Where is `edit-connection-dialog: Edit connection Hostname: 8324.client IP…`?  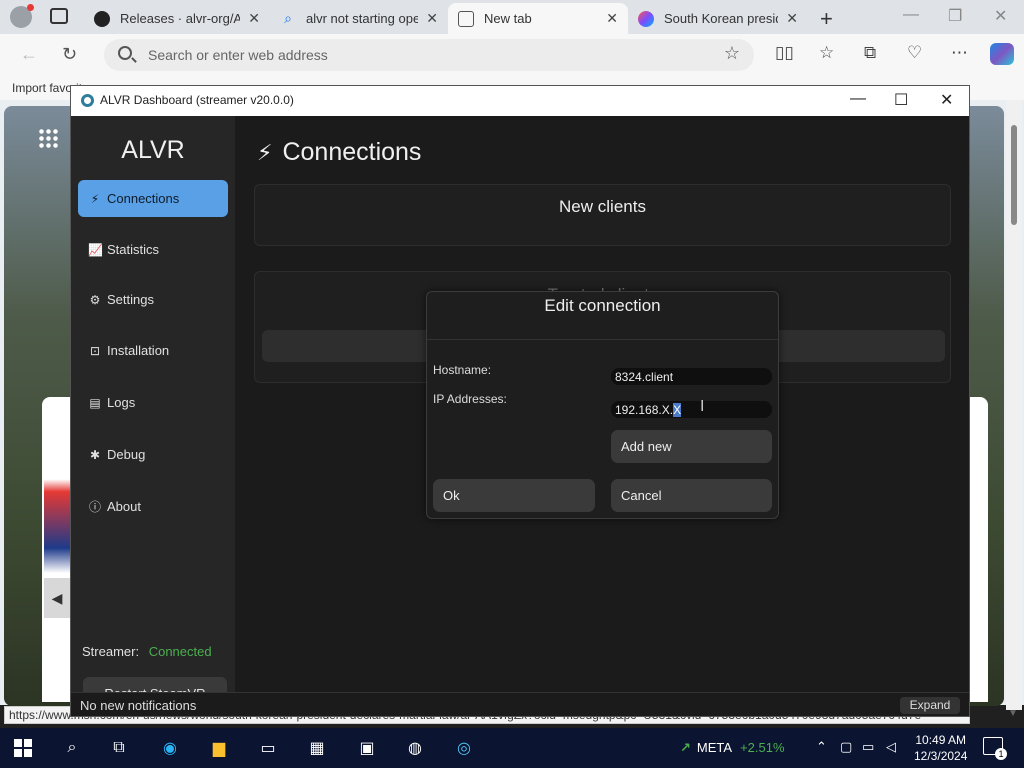 edit-connection-dialog: Edit connection Hostname: 8324.client IP… is located at coordinates (602, 405).